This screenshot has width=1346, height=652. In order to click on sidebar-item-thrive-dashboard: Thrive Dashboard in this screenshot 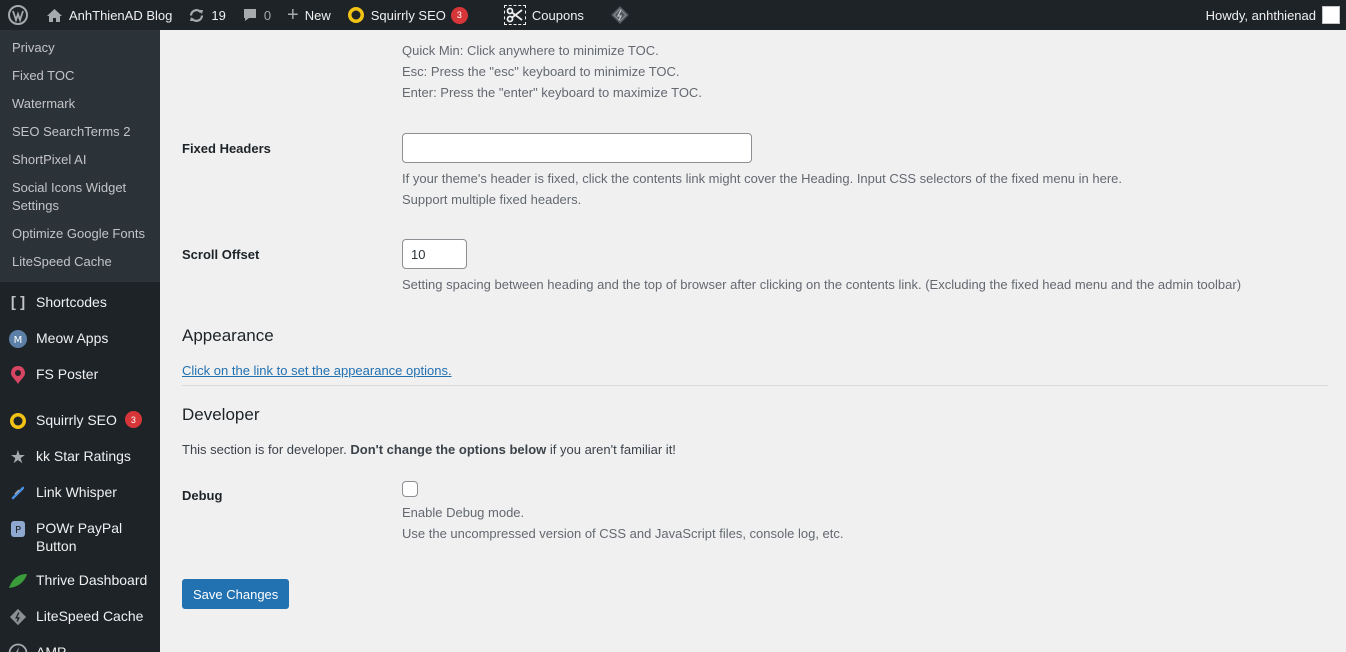, I will do `click(80, 581)`.